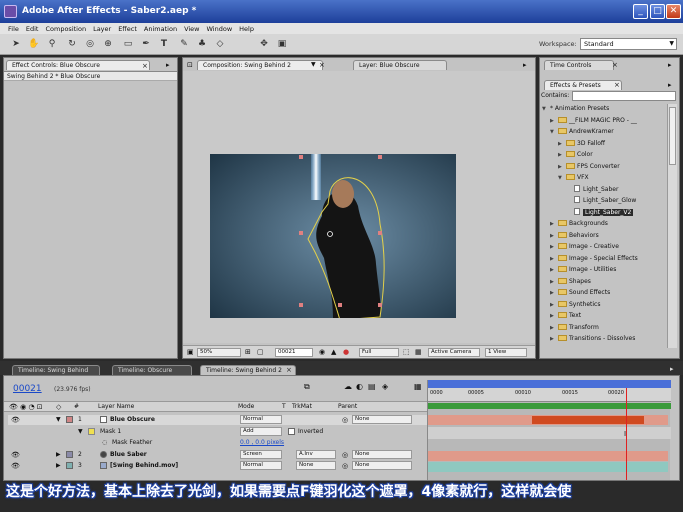  I want to click on tree-item: ▼ AndrewKramer, so click(582, 132).